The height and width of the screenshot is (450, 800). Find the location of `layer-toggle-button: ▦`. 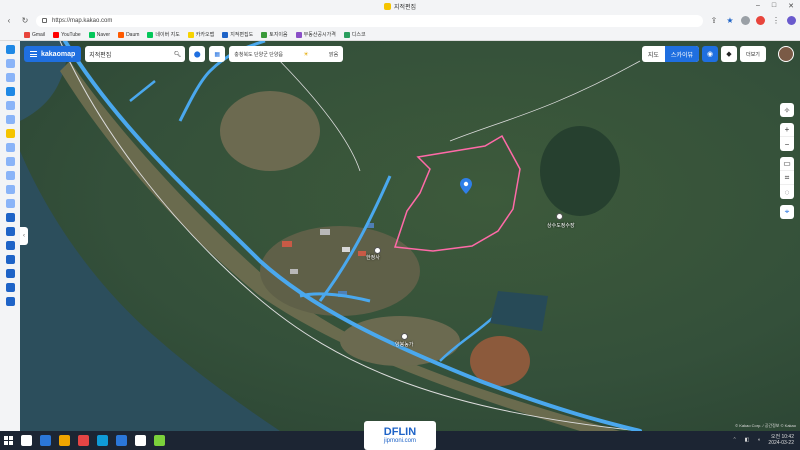

layer-toggle-button: ▦ is located at coordinates (217, 54).